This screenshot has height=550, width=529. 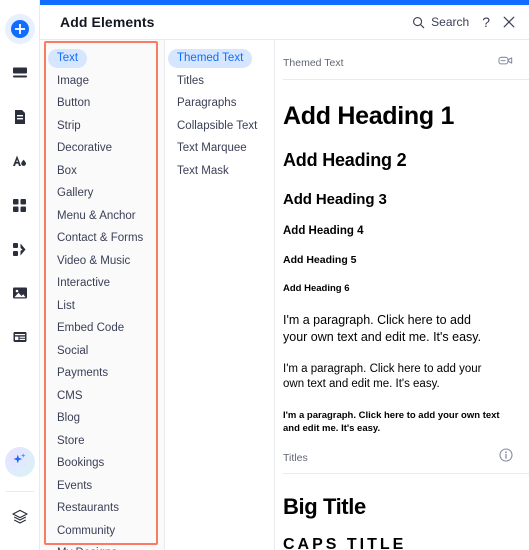 What do you see at coordinates (406, 231) in the screenshot?
I see `preview-item: Add Heading 4` at bounding box center [406, 231].